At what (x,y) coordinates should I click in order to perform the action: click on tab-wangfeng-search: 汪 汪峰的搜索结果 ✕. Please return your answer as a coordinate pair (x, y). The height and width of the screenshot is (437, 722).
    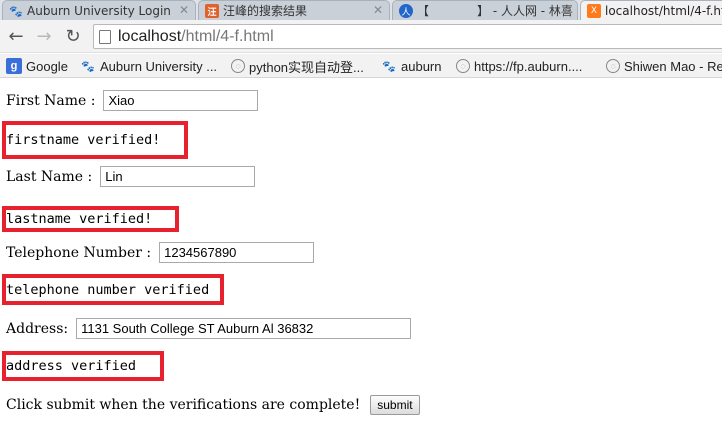
    Looking at the image, I should click on (294, 10).